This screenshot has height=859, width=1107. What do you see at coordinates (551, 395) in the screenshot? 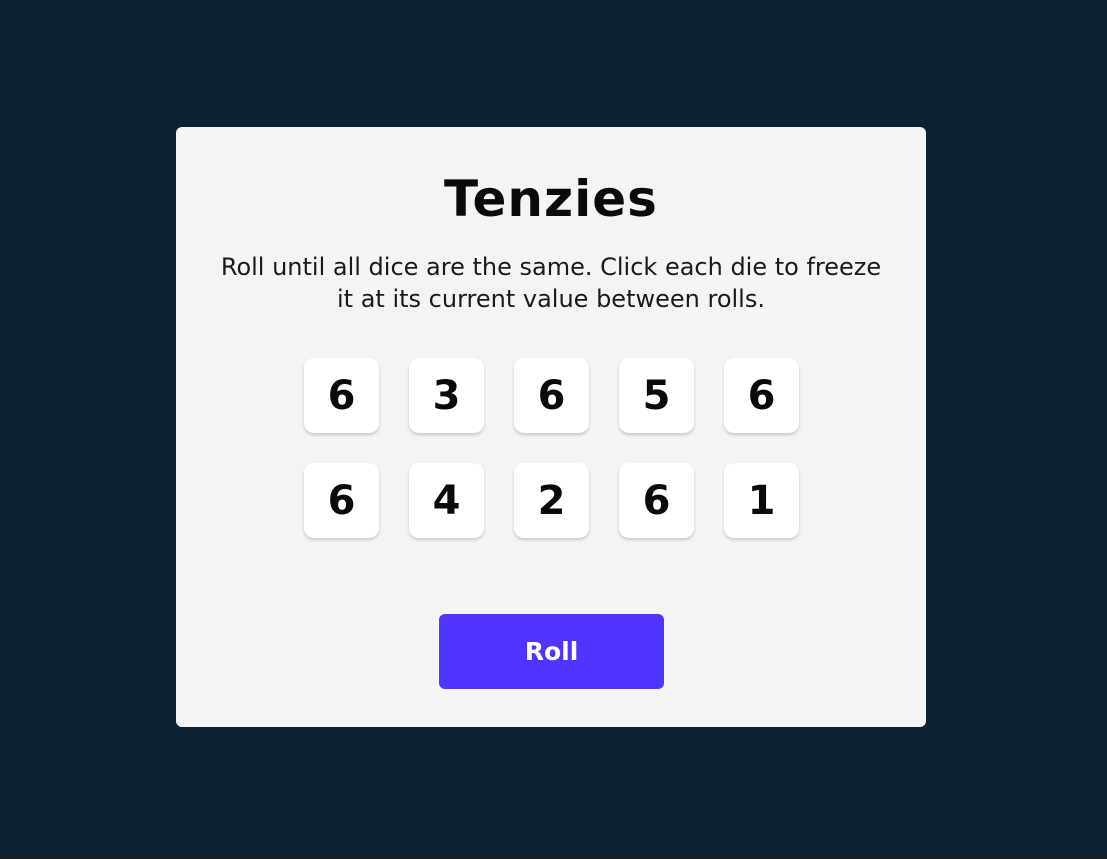
I see `die-3: 6` at bounding box center [551, 395].